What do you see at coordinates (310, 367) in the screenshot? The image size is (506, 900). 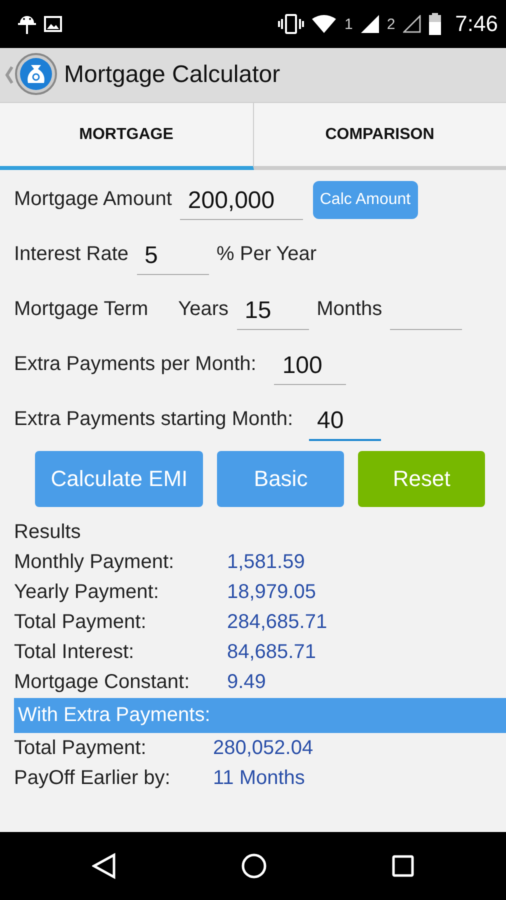 I see `input-field: 100` at bounding box center [310, 367].